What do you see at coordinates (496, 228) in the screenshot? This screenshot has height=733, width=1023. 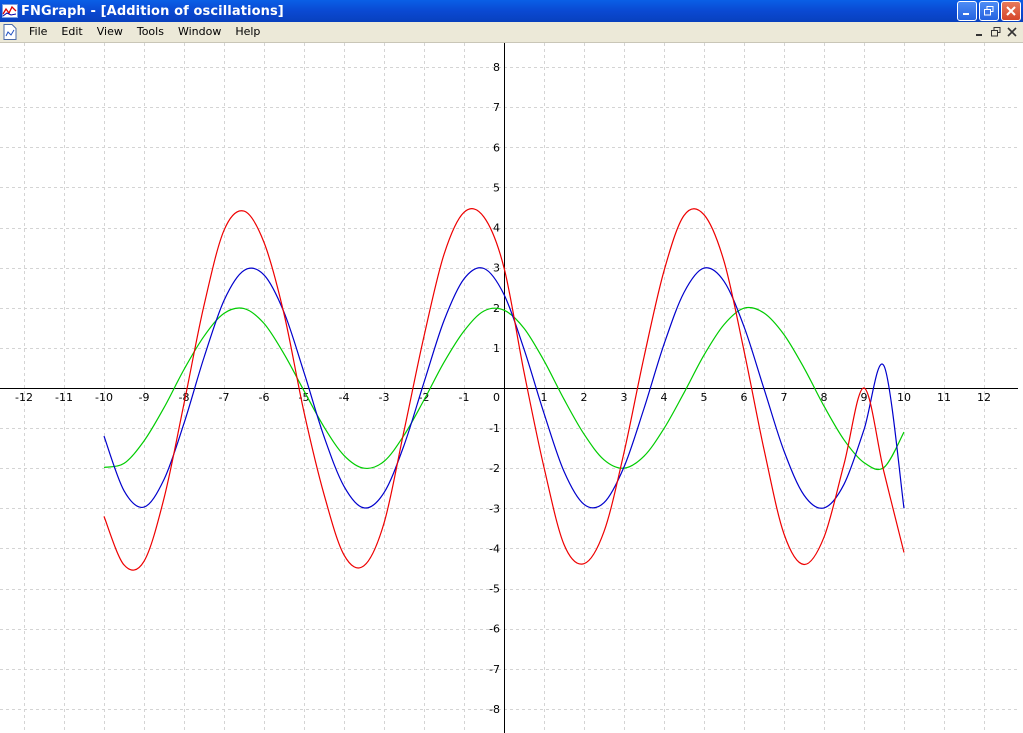 I see `y-tick-label: 4` at bounding box center [496, 228].